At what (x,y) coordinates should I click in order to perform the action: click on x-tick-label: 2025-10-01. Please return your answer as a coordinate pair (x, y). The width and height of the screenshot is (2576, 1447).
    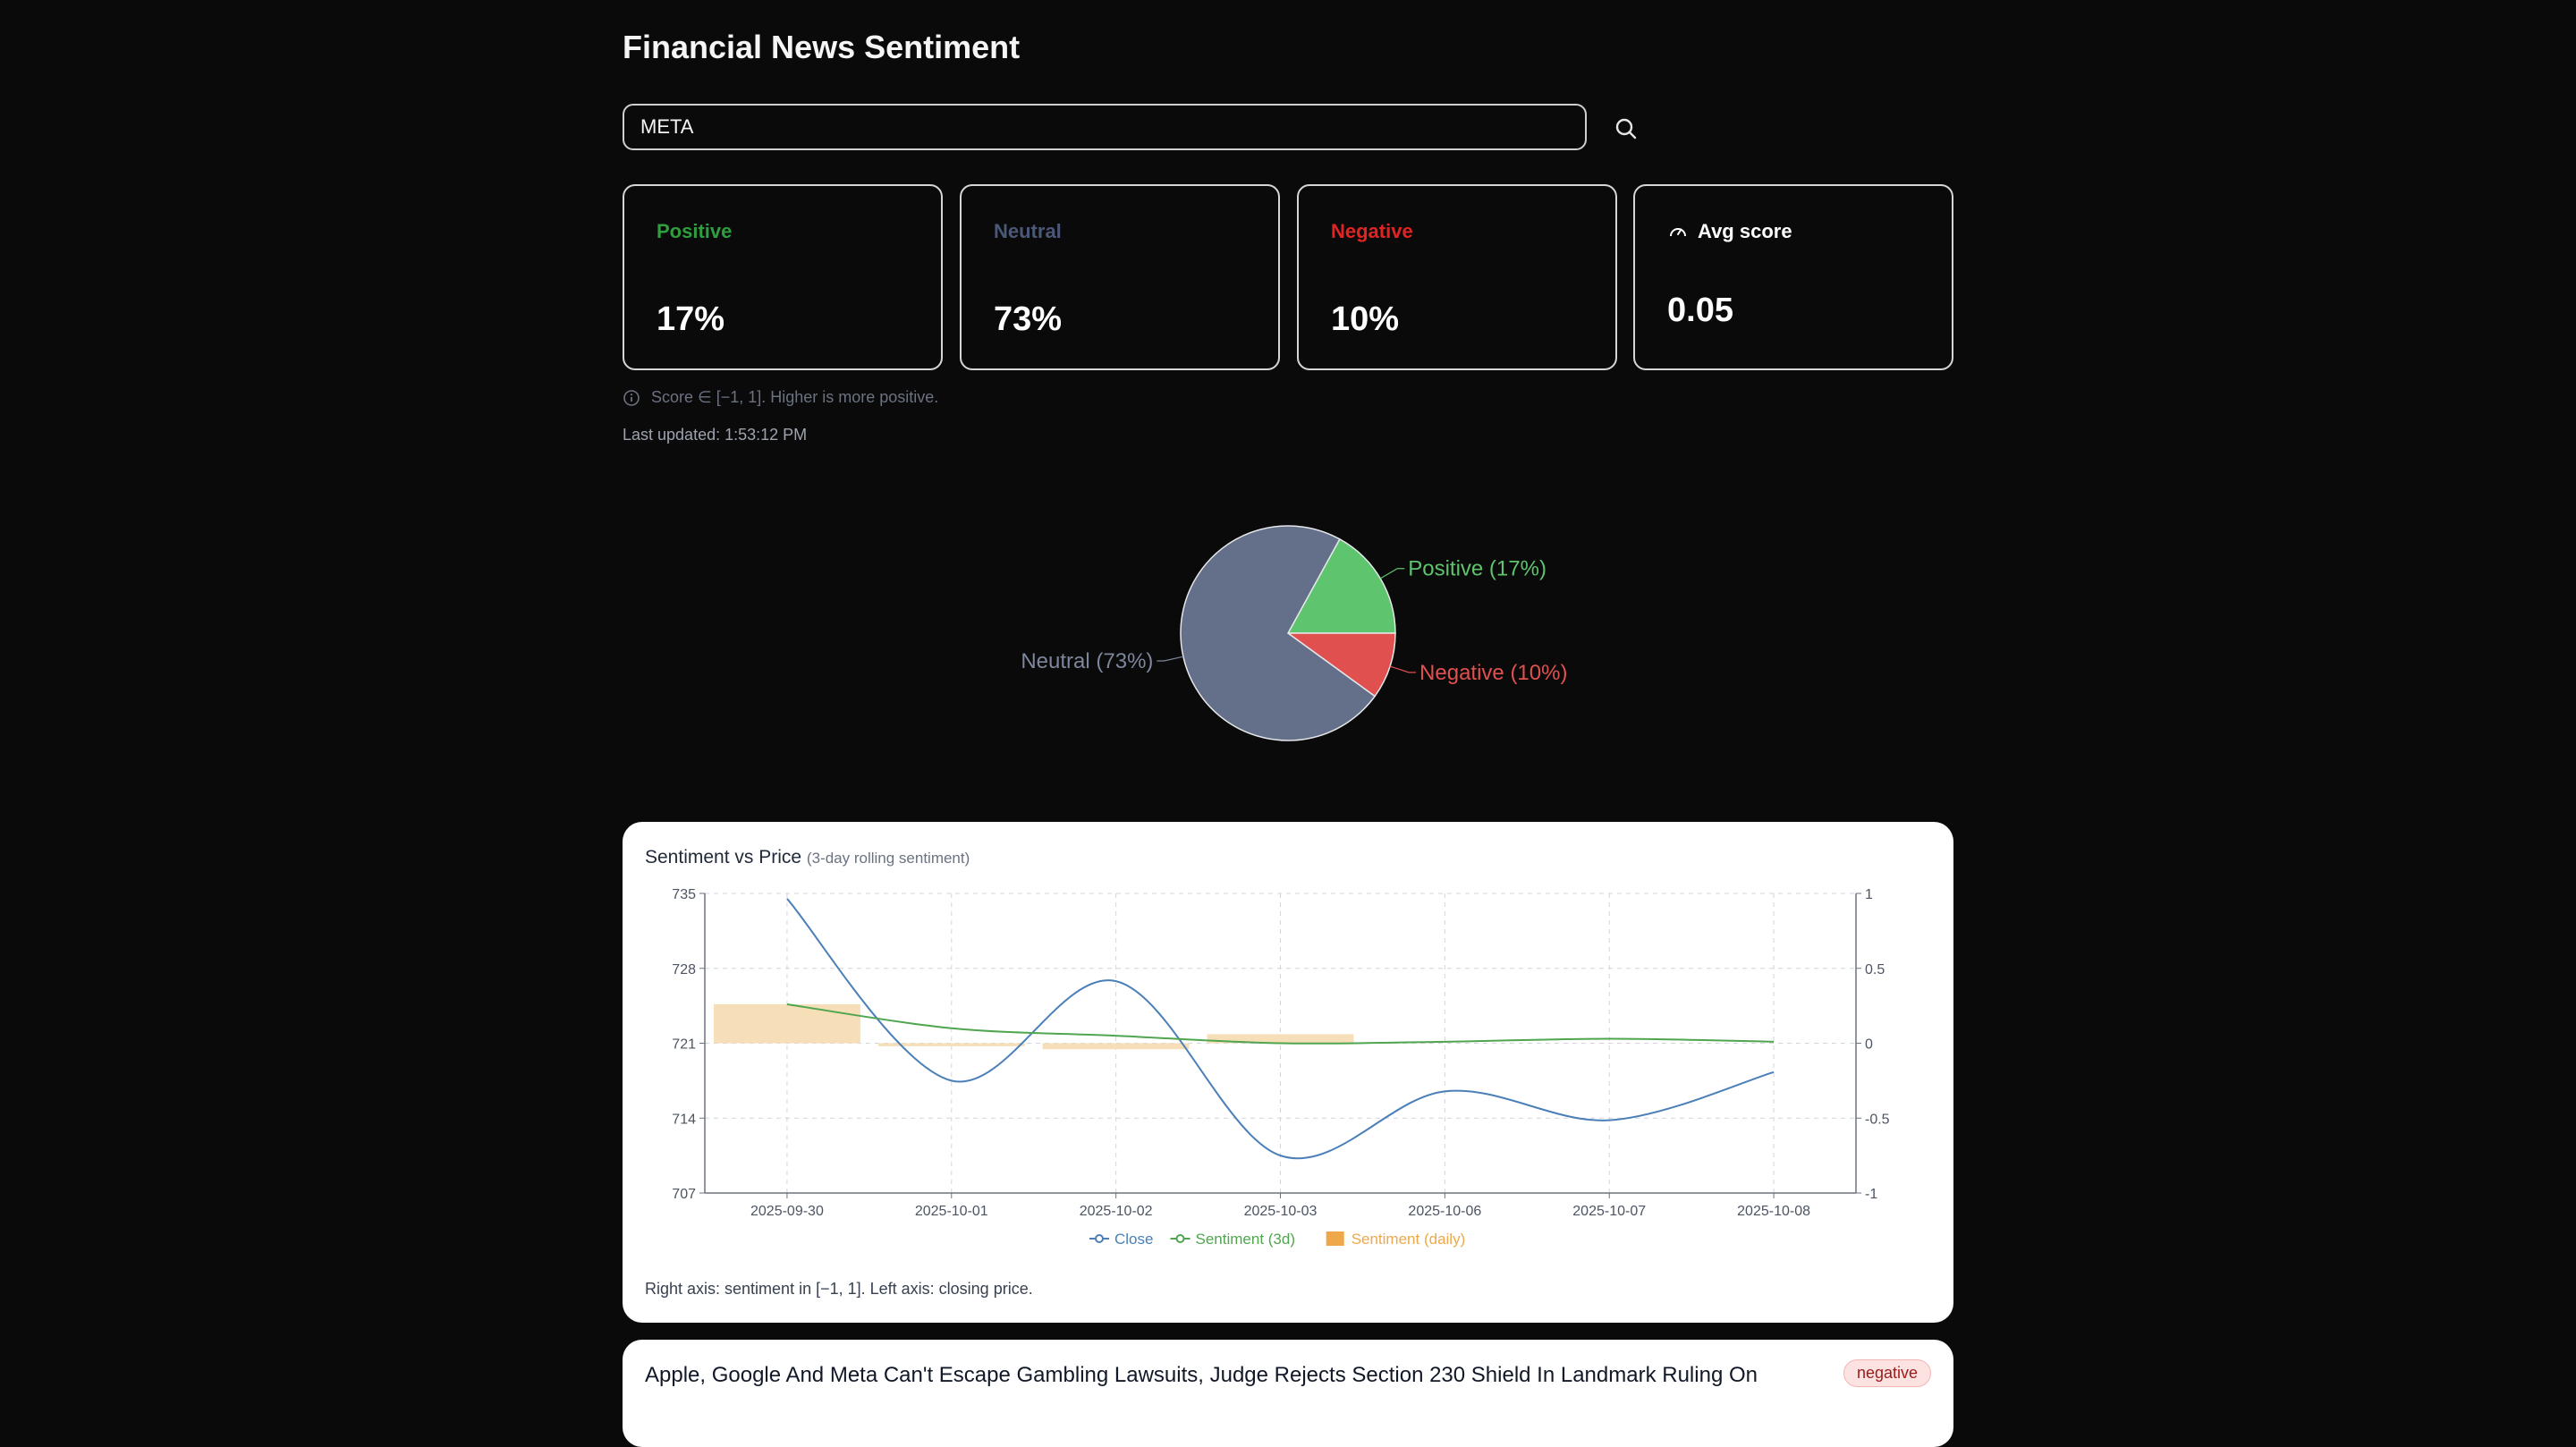
    Looking at the image, I should click on (951, 1211).